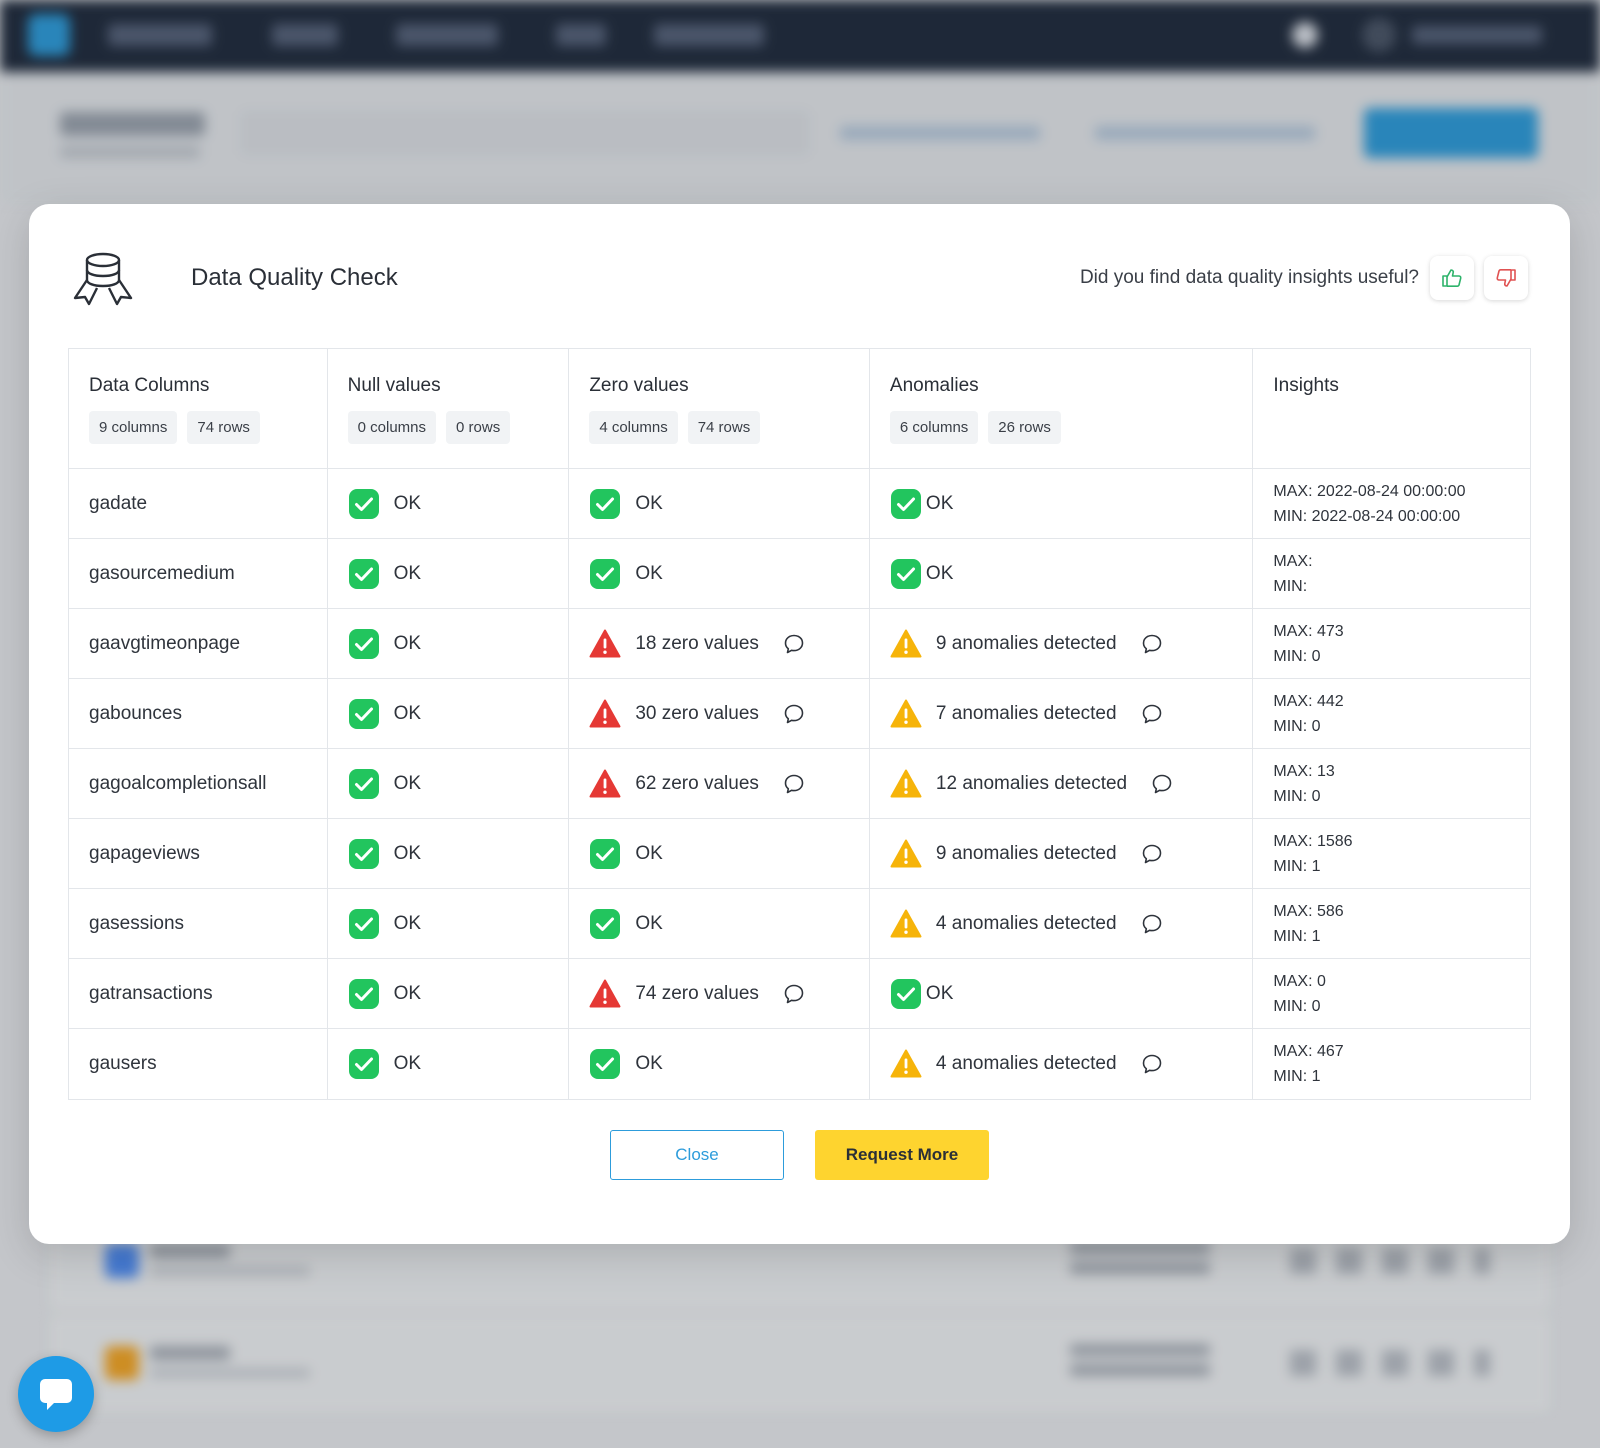 The width and height of the screenshot is (1600, 1448). I want to click on count-badge: 6 columns, so click(934, 427).